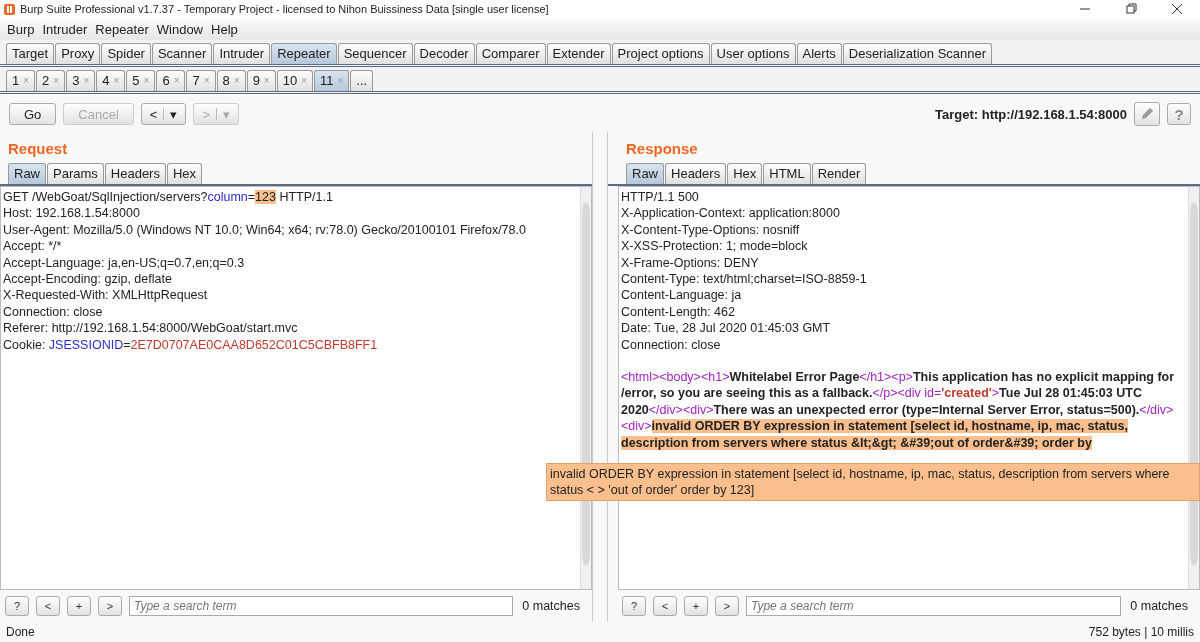  Describe the element at coordinates (726, 328) in the screenshot. I see `code-line: Date: Tue, 28 Jul 2020 01:45:03 GMT` at that location.